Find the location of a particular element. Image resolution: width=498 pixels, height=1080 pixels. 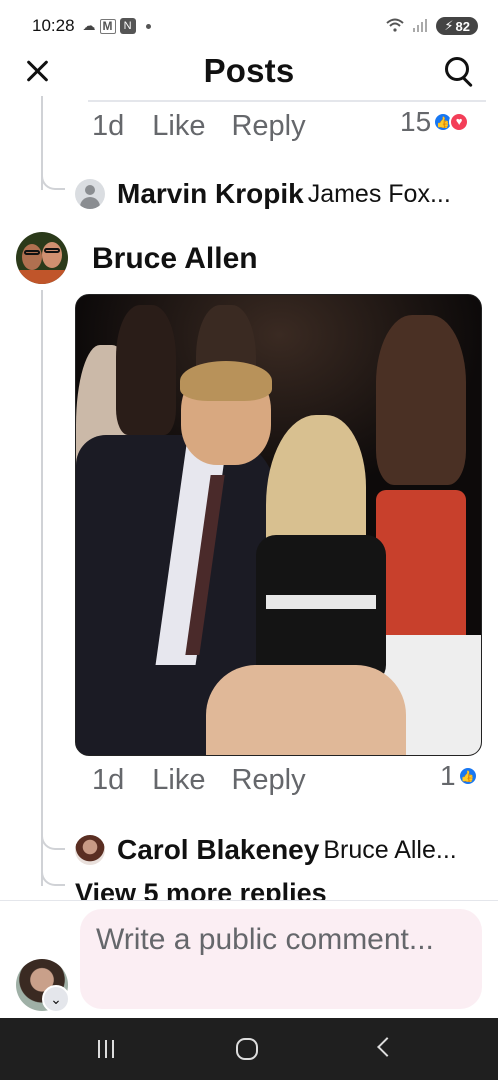

thread-line is located at coordinates (42, 588).